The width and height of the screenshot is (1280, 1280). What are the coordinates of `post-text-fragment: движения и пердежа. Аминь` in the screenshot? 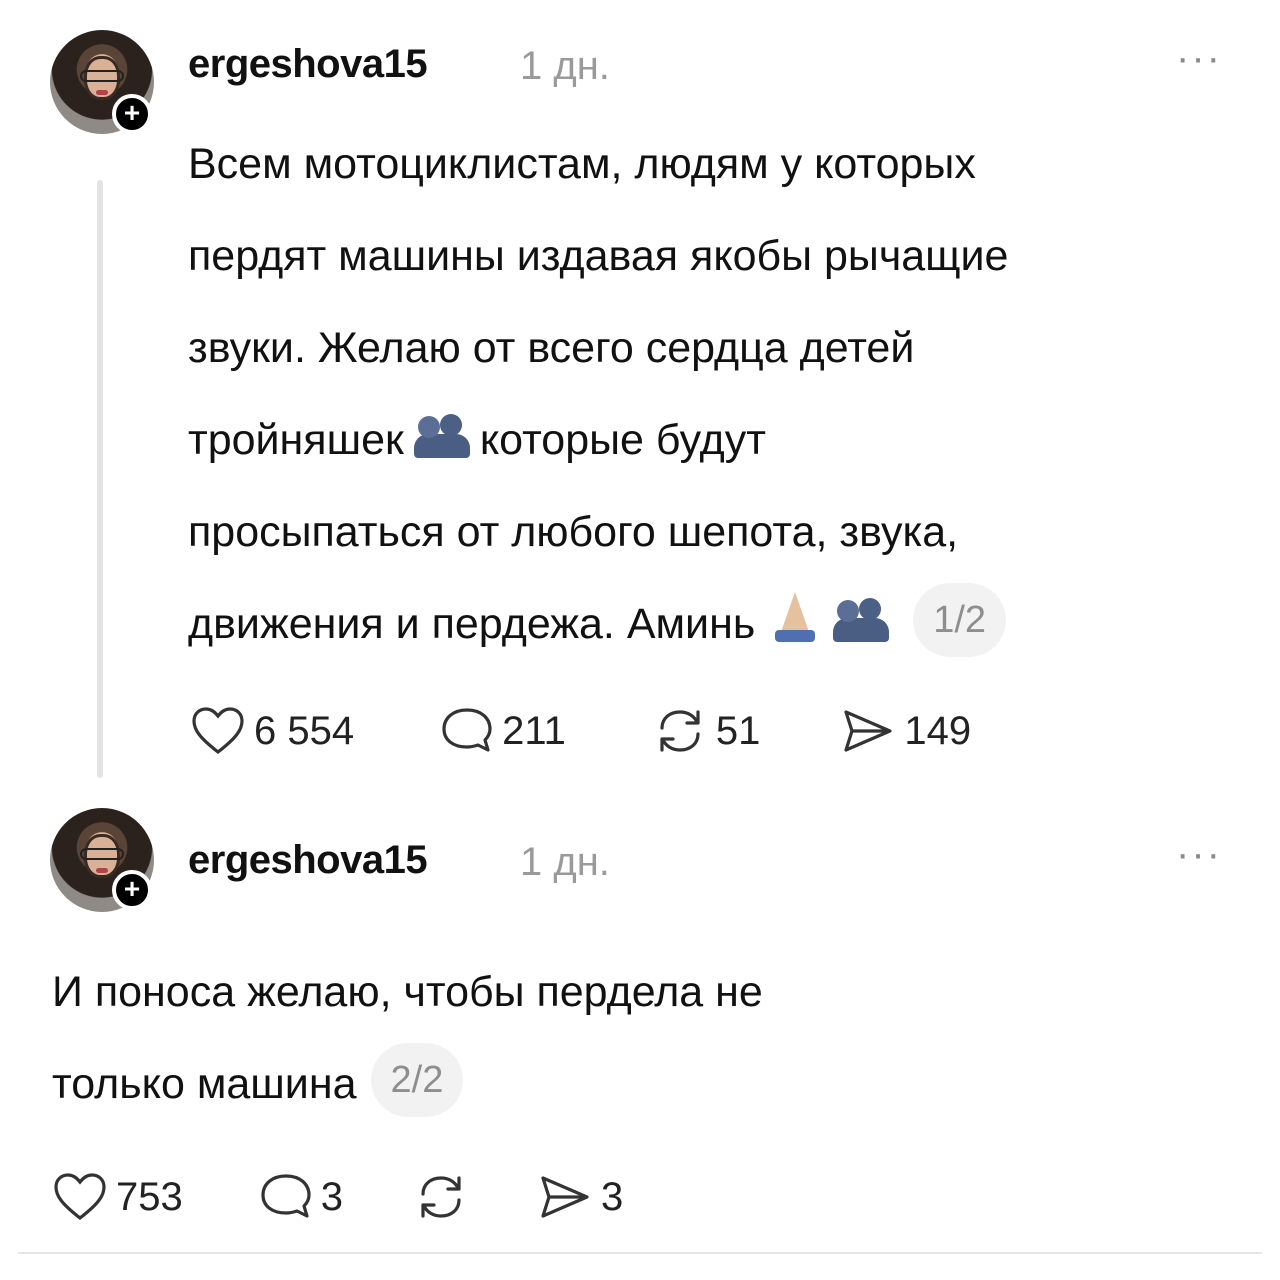 It's located at (472, 624).